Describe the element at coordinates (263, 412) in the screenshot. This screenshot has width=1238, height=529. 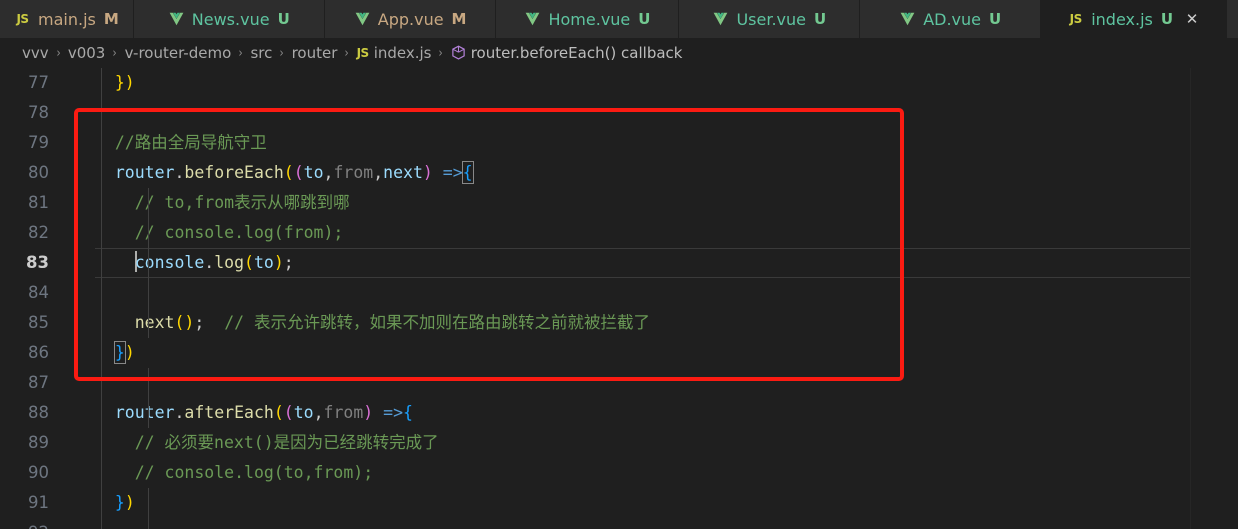
I see `line-content: router.afterEach((to,from) =>{` at that location.